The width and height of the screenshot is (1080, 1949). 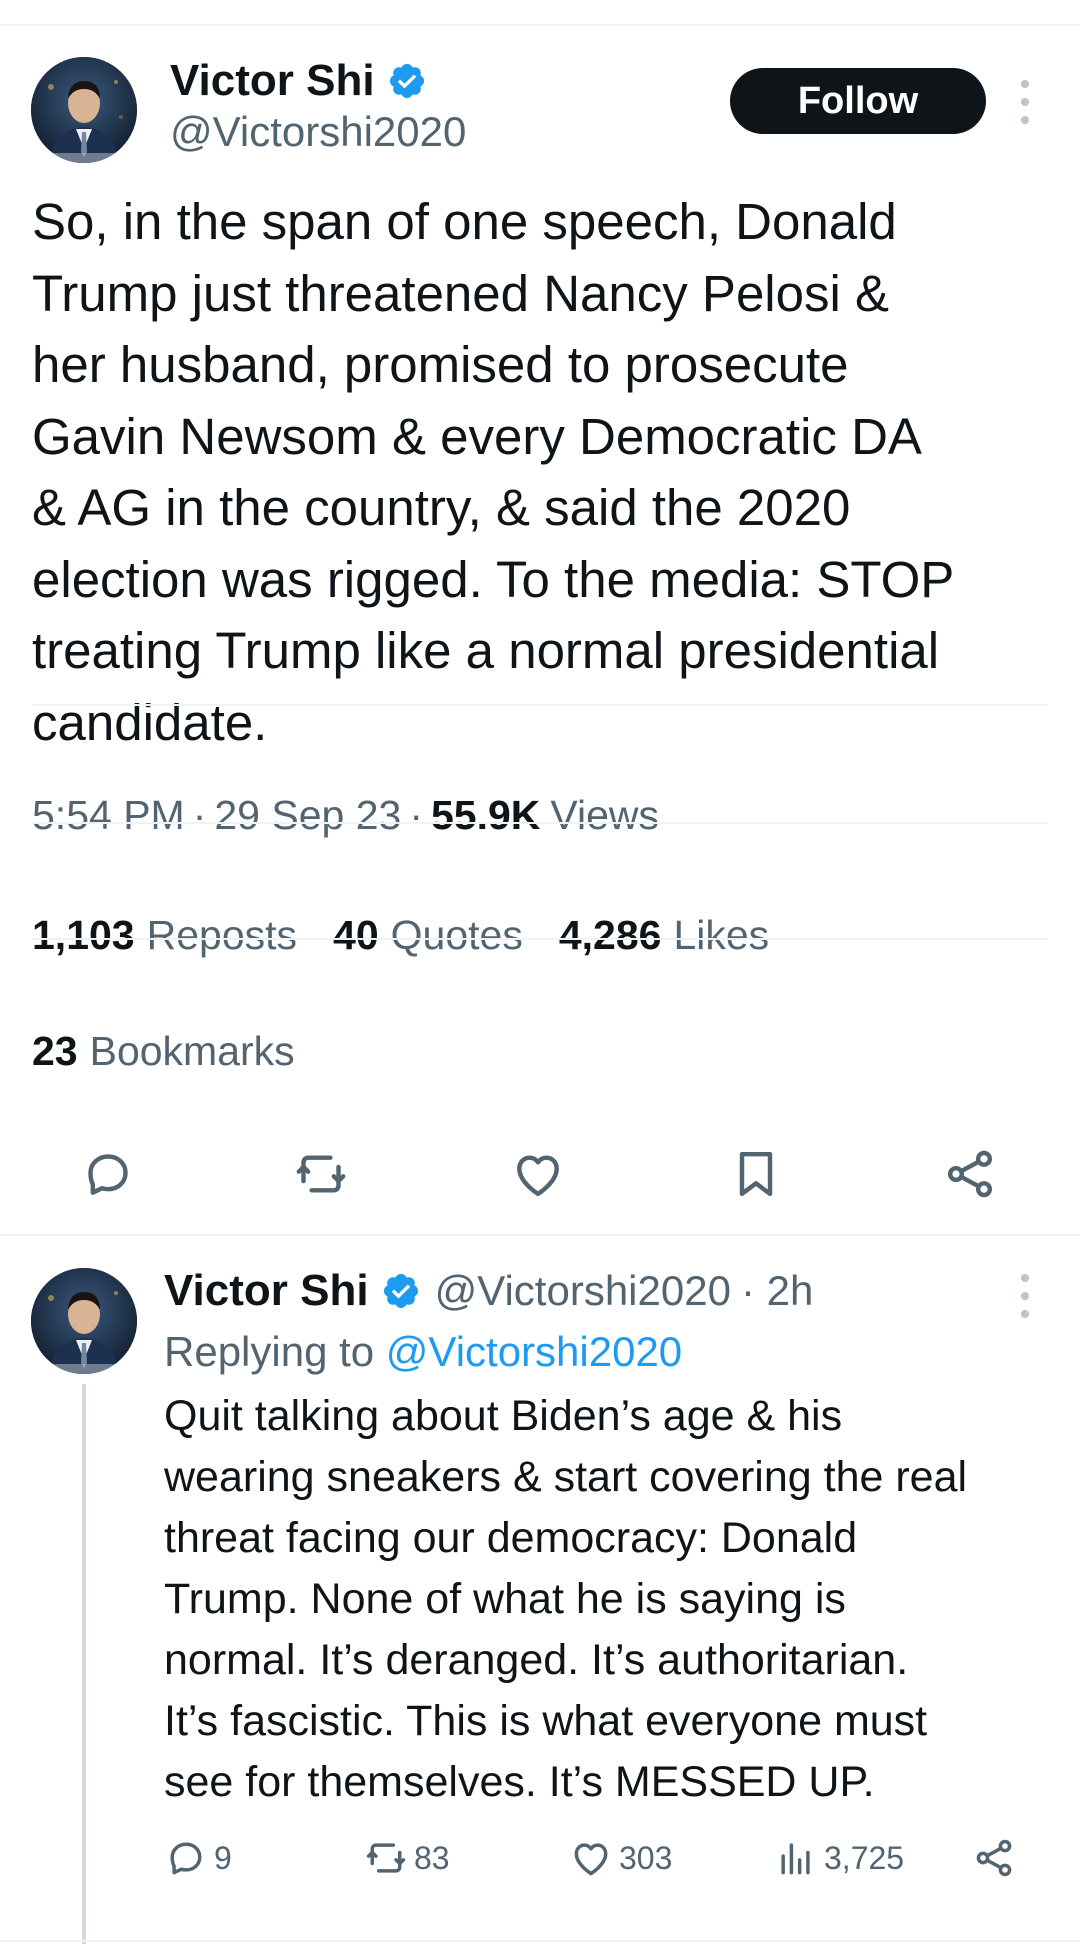 I want to click on views-label: Views, so click(x=605, y=815).